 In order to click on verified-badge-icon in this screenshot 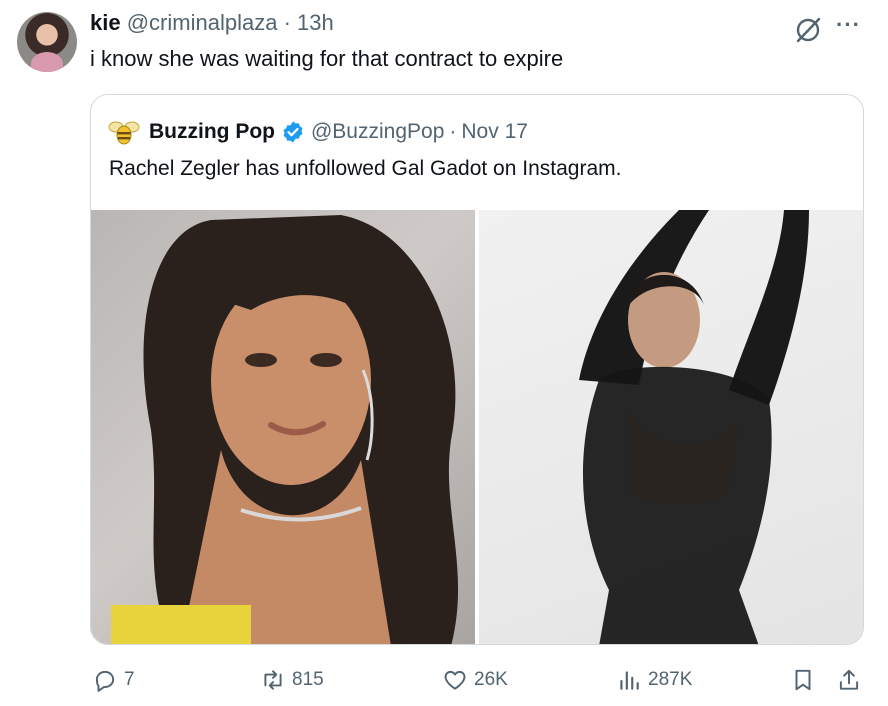, I will do `click(293, 132)`.